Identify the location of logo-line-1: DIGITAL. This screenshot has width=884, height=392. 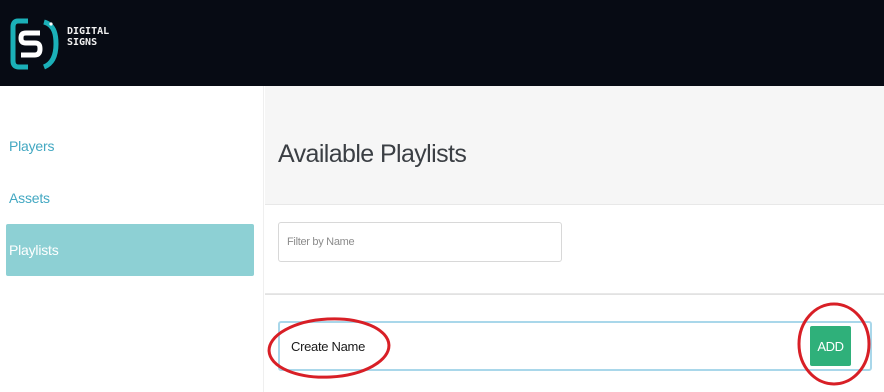
(88, 31).